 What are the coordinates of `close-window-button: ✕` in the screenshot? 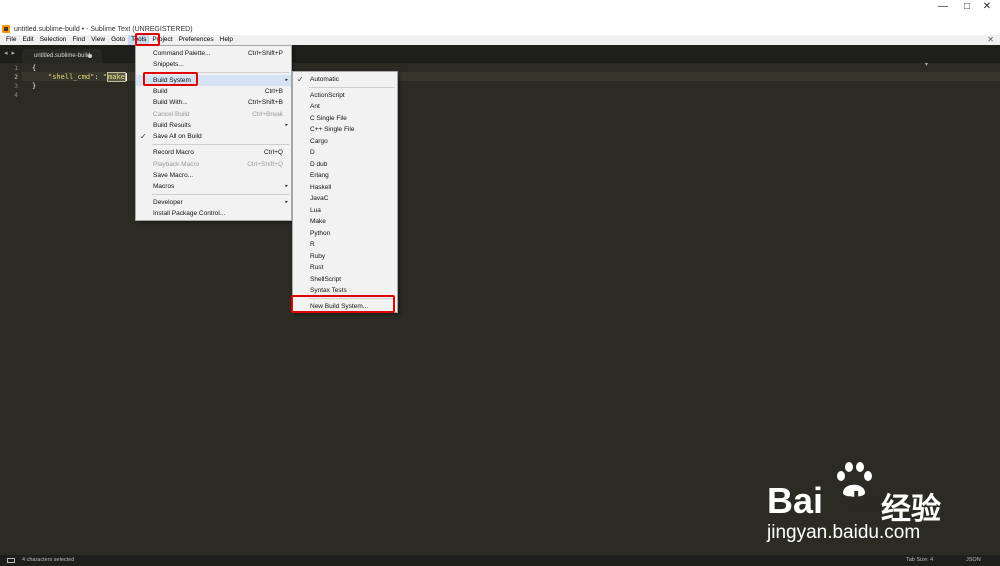 It's located at (987, 7).